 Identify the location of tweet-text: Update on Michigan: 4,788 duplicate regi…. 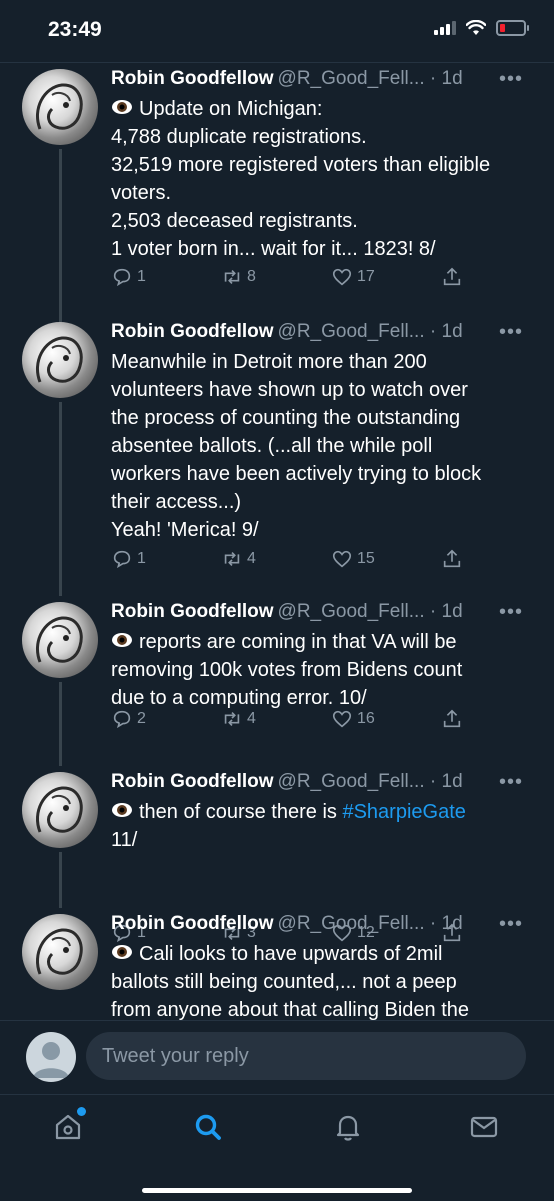
(301, 179).